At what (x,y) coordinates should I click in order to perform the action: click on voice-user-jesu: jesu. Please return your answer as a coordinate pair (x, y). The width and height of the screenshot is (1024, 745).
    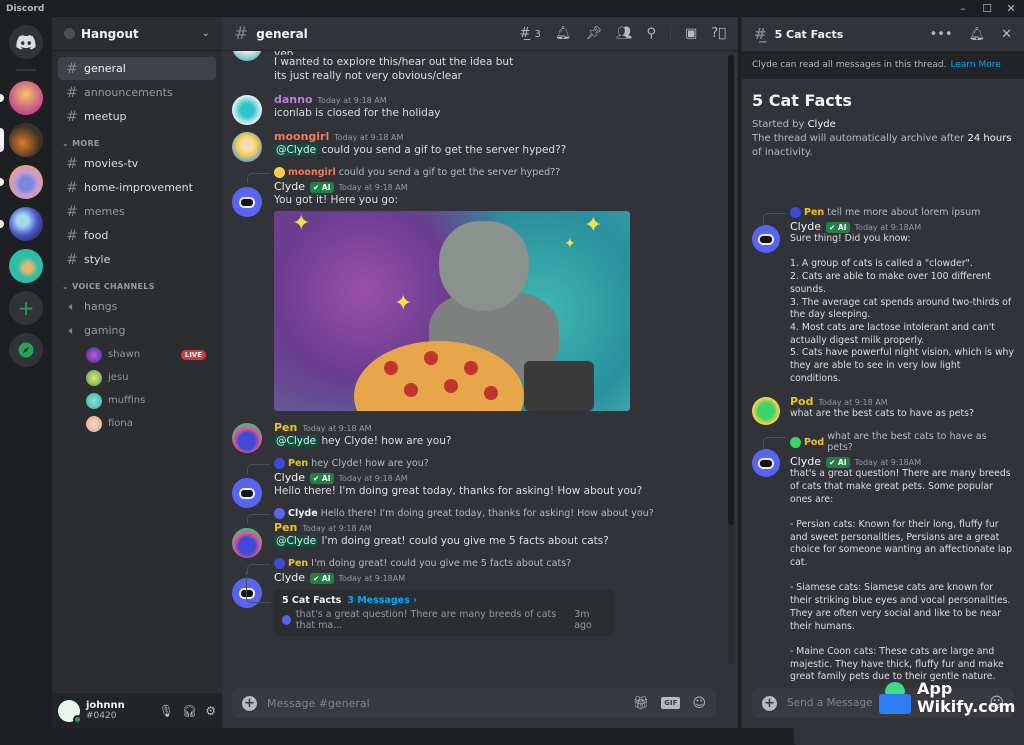
    Looking at the image, I should click on (137, 377).